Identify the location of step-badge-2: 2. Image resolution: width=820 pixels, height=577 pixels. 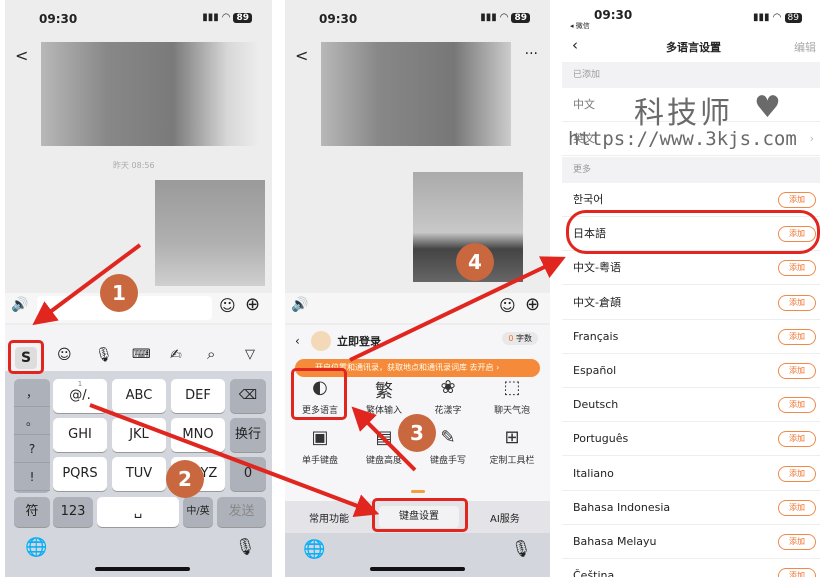
(185, 479).